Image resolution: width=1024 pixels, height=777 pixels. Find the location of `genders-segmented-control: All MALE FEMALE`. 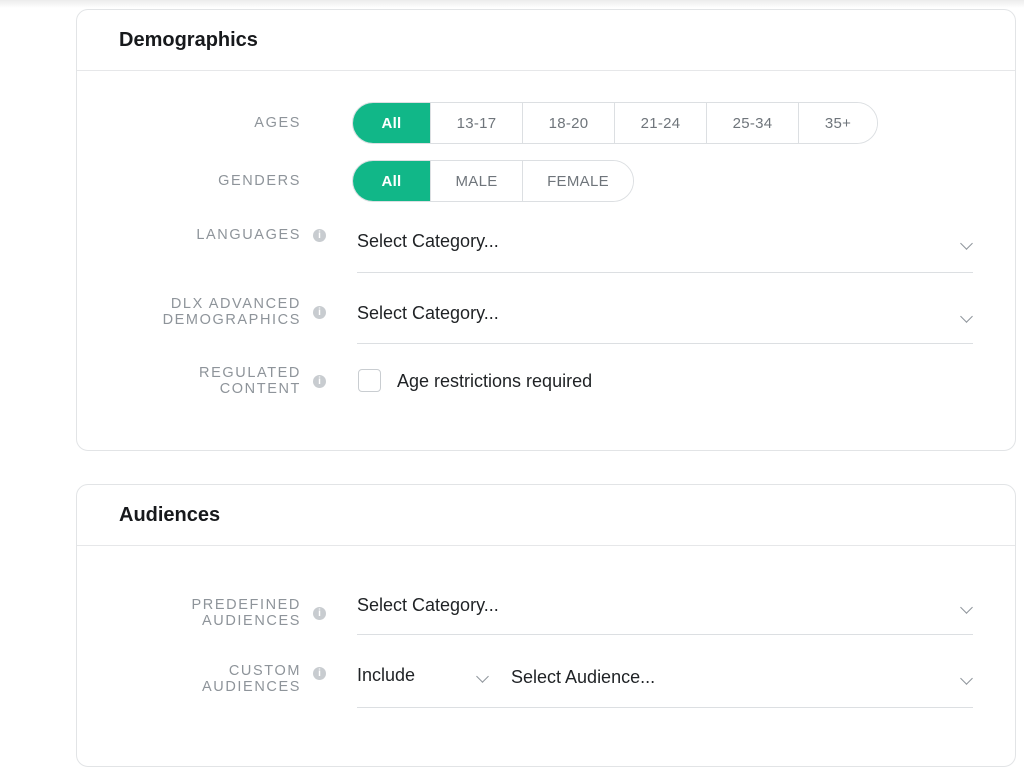

genders-segmented-control: All MALE FEMALE is located at coordinates (493, 181).